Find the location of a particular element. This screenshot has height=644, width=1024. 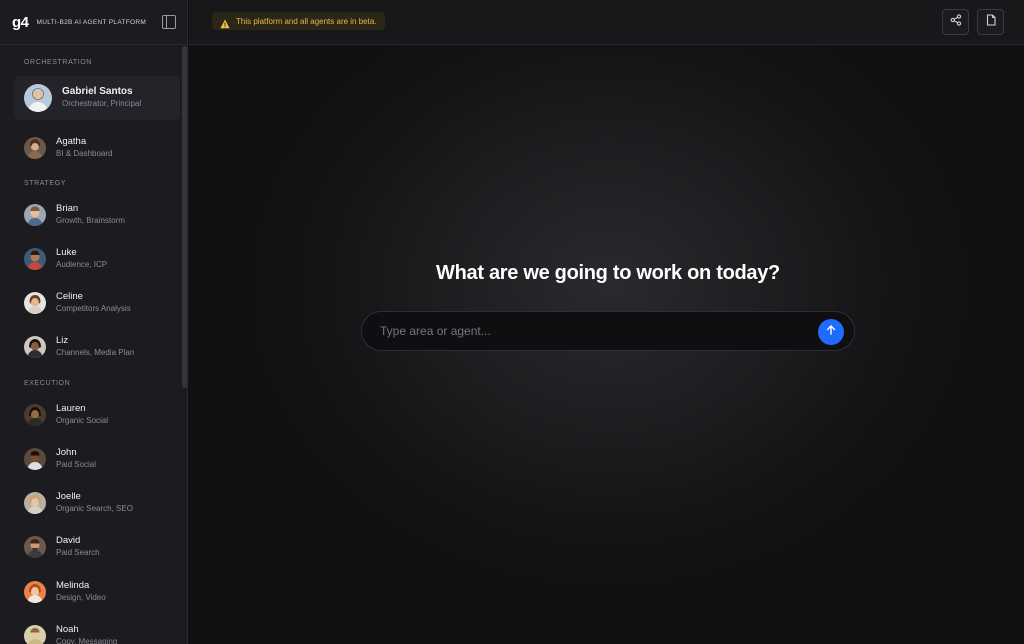

agent-role: Design, Video is located at coordinates (81, 597).